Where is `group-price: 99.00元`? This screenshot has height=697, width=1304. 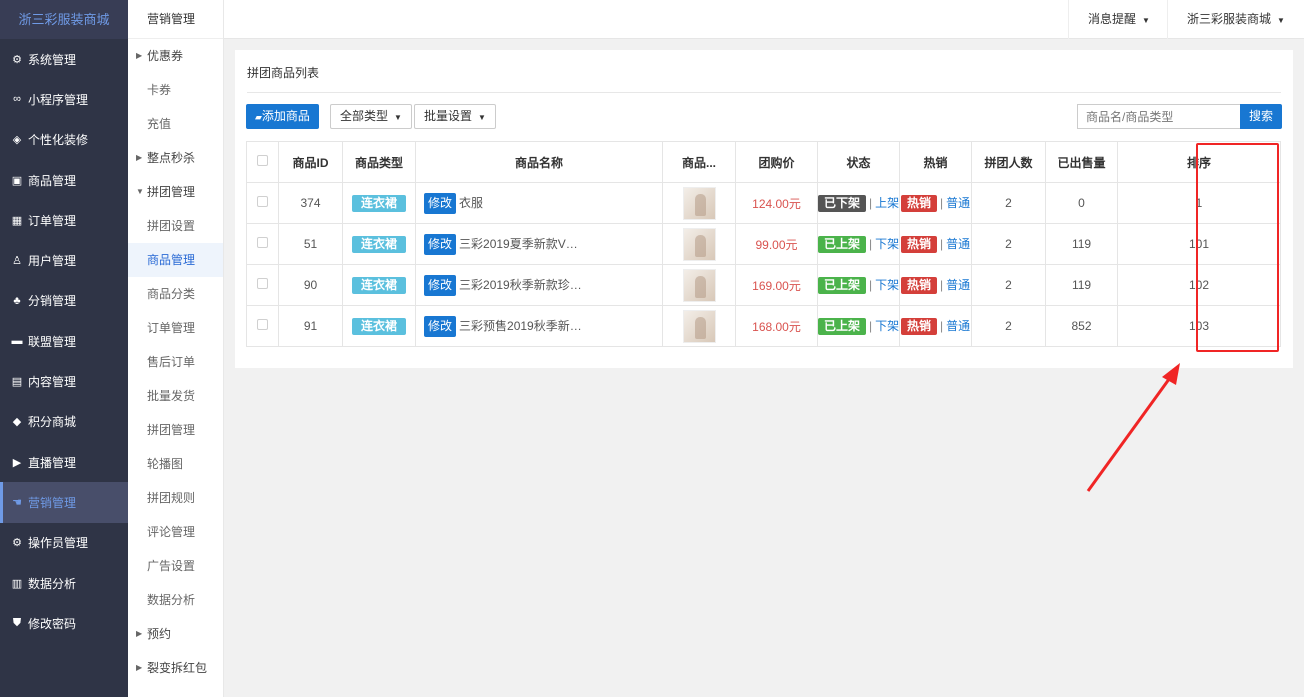 group-price: 99.00元 is located at coordinates (777, 244).